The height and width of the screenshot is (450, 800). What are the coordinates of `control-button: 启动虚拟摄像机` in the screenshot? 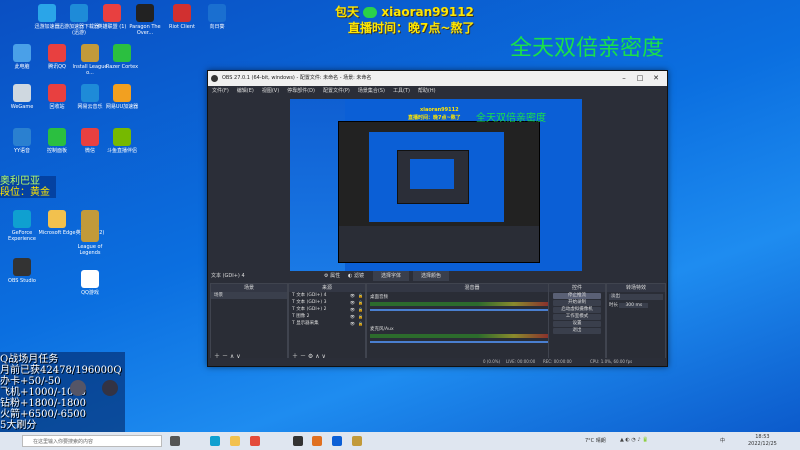 It's located at (577, 310).